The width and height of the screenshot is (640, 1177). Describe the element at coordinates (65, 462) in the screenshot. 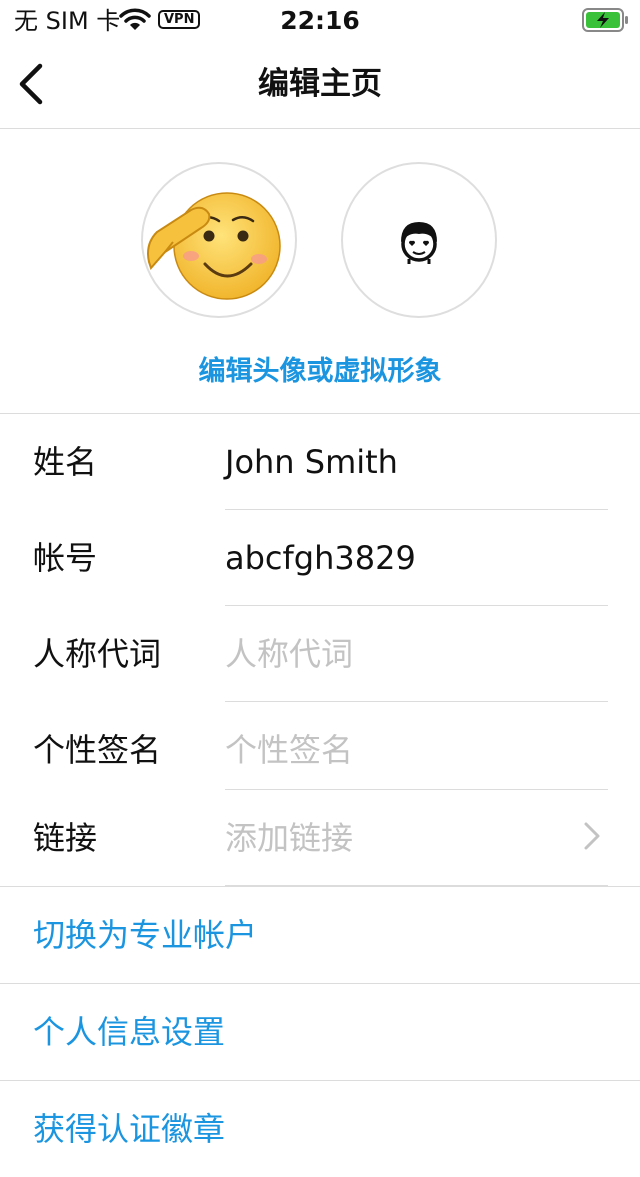

I see `field-label: 姓名` at that location.